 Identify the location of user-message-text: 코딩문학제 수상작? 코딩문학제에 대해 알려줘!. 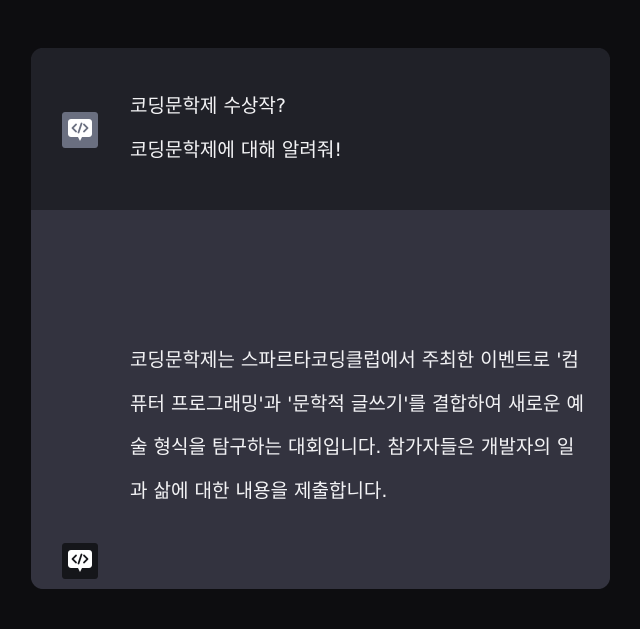
(236, 128).